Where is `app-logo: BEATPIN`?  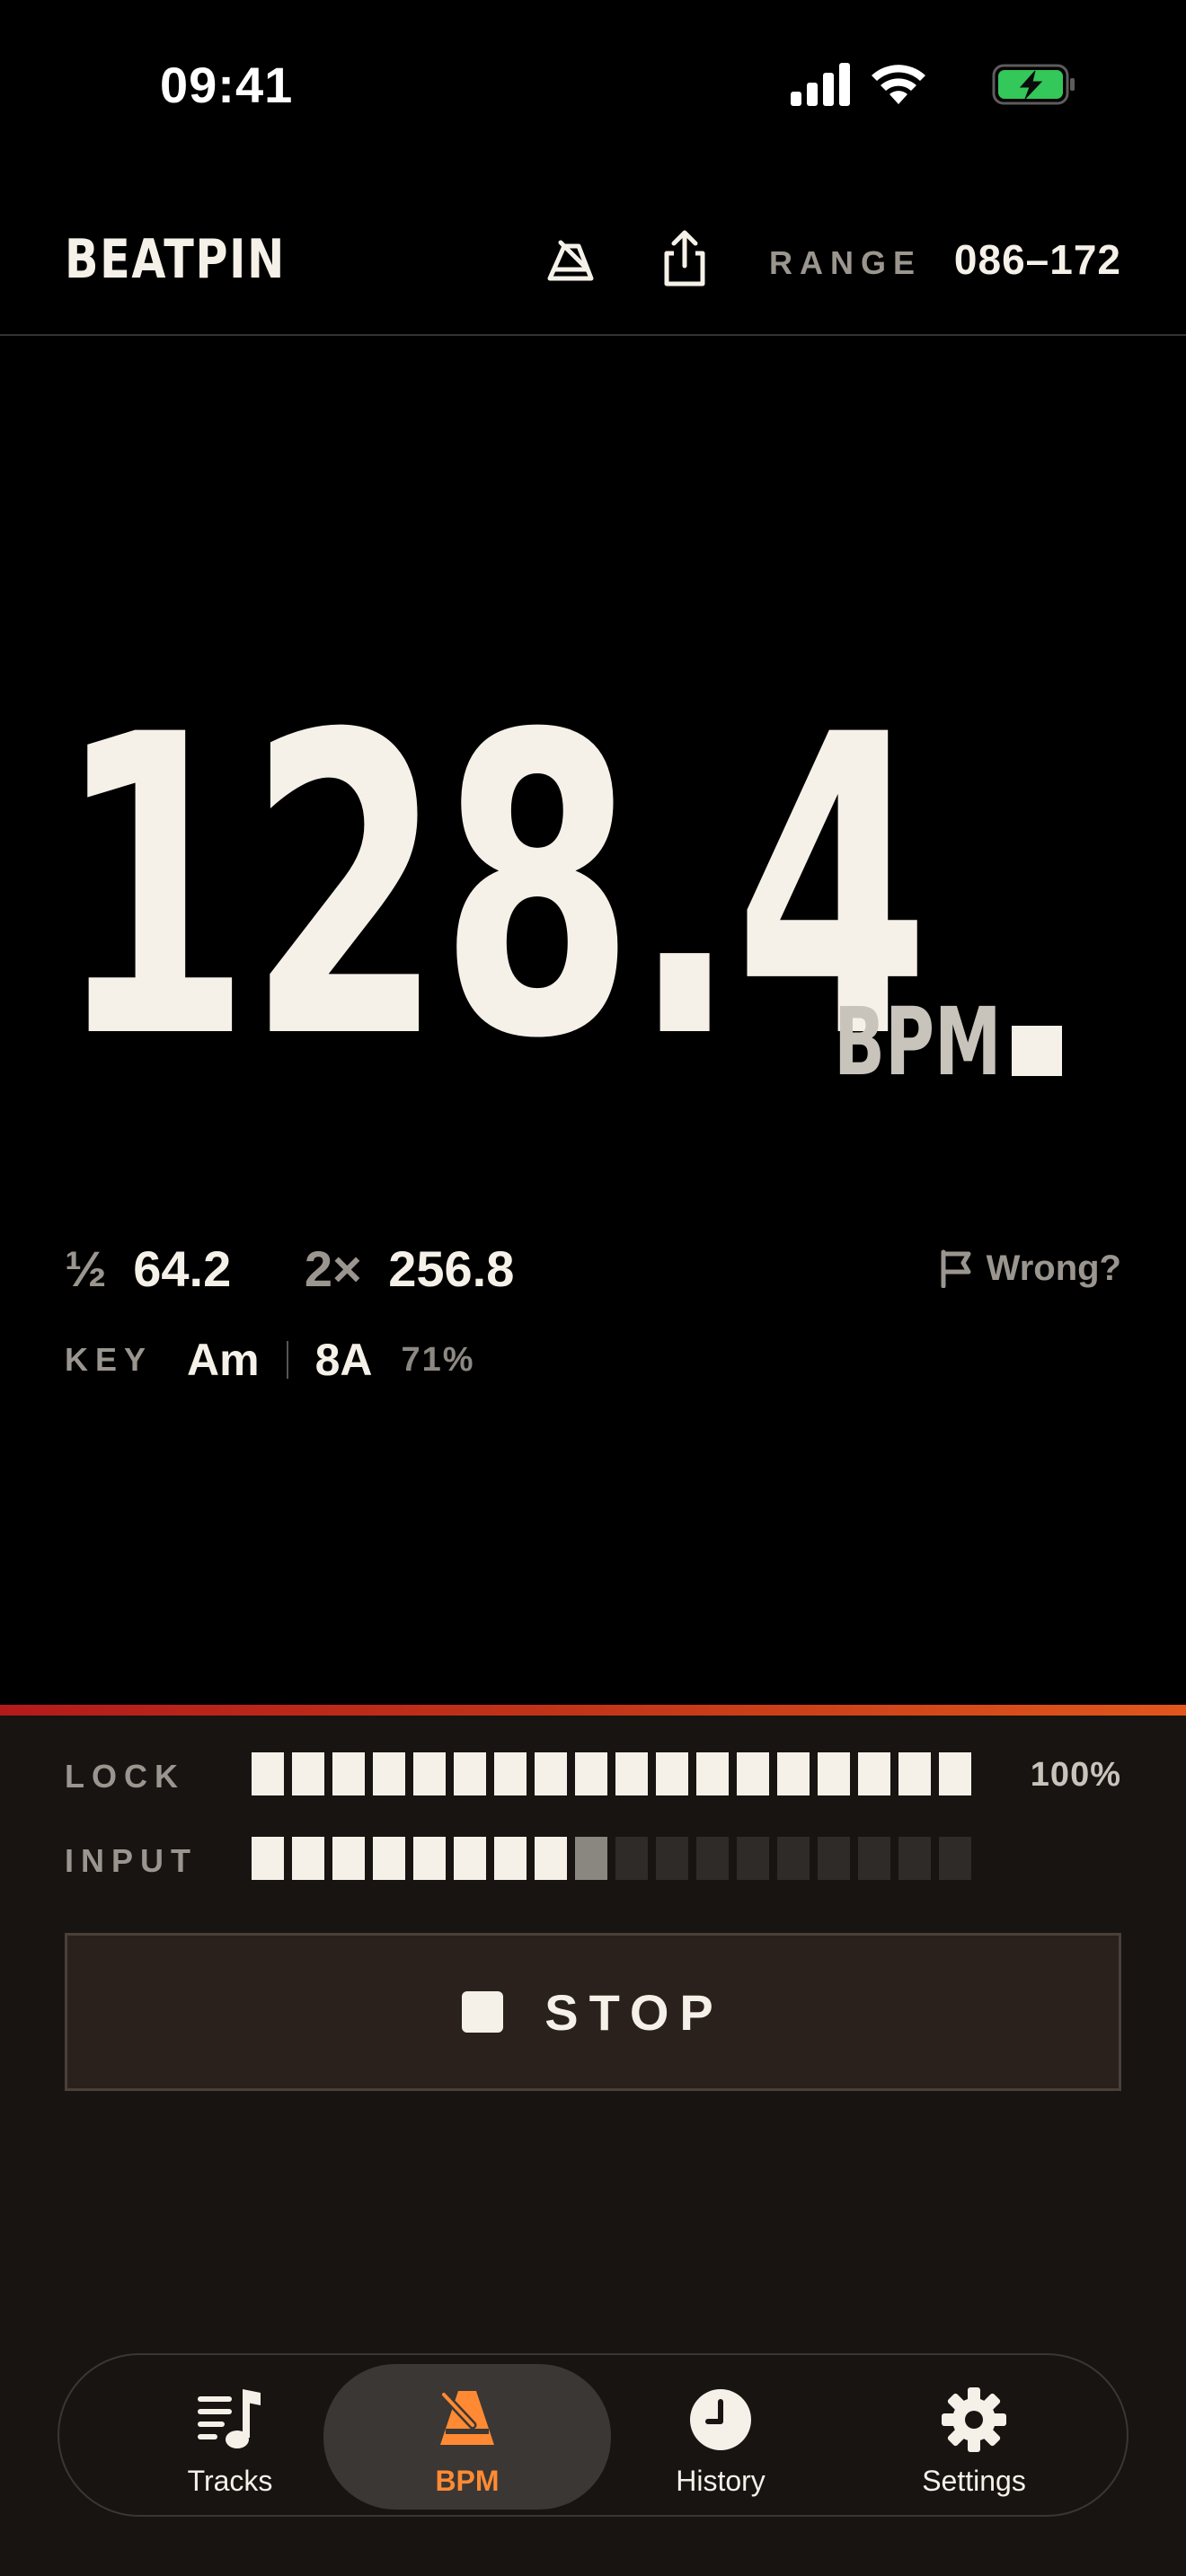
app-logo: BEATPIN is located at coordinates (175, 259).